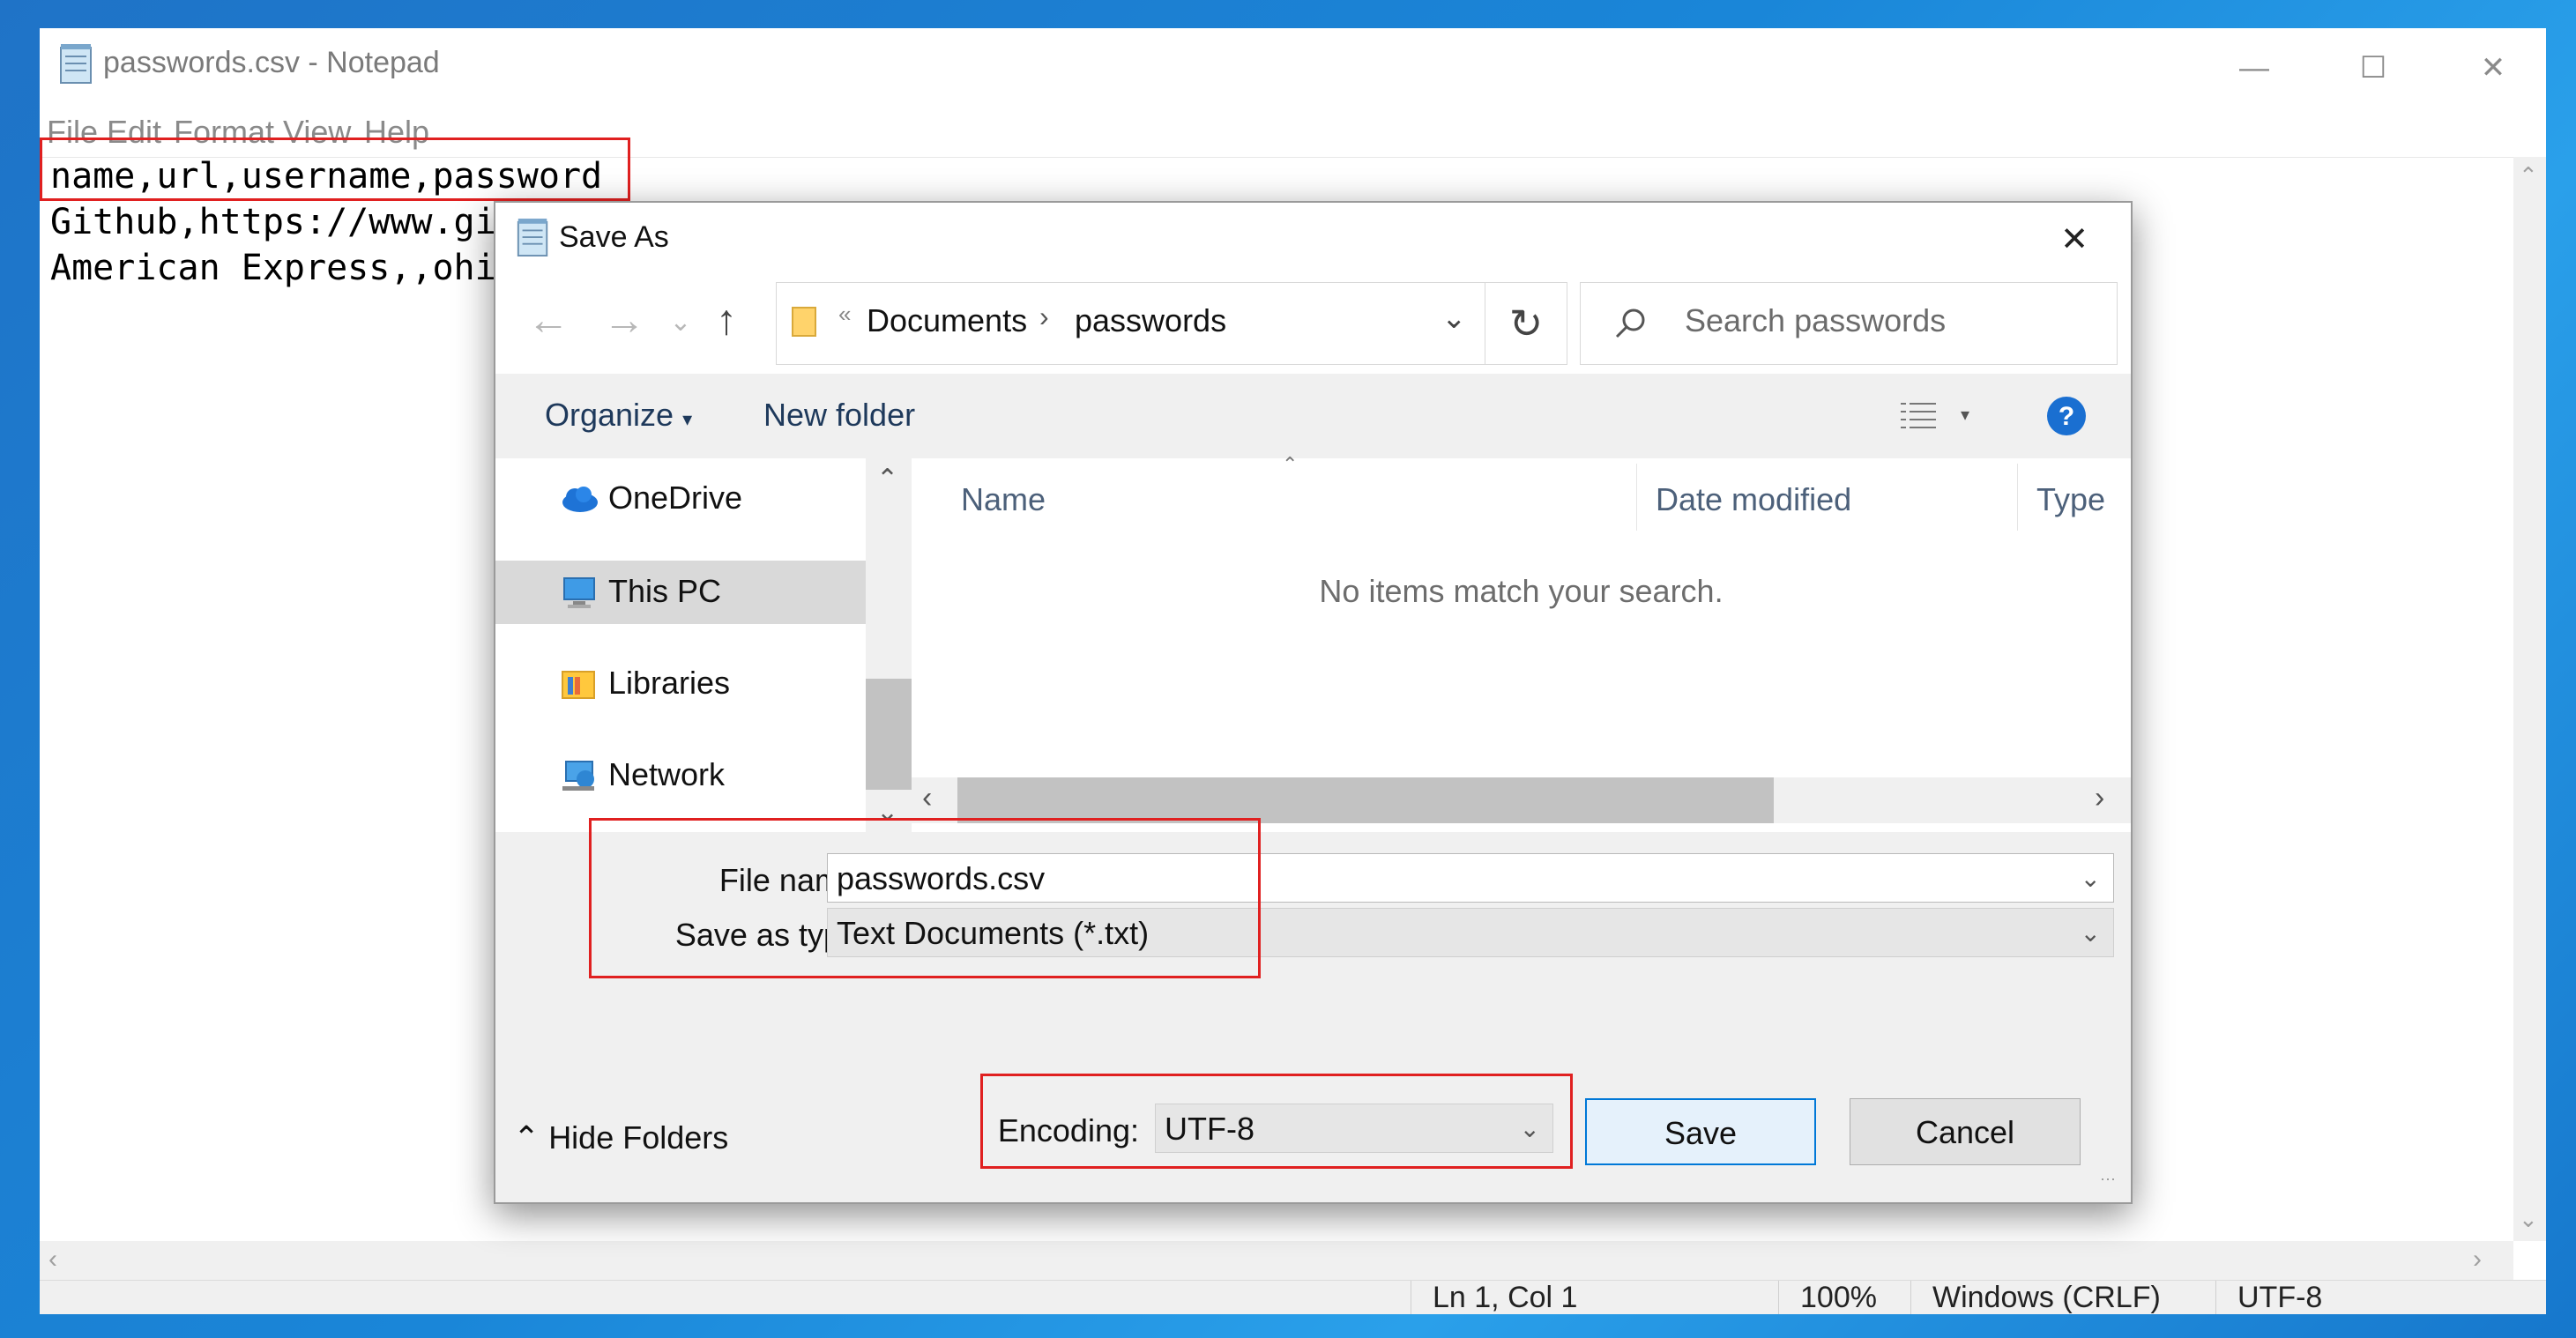 The height and width of the screenshot is (1338, 2576). What do you see at coordinates (335, 169) in the screenshot?
I see `highlight-header-line` at bounding box center [335, 169].